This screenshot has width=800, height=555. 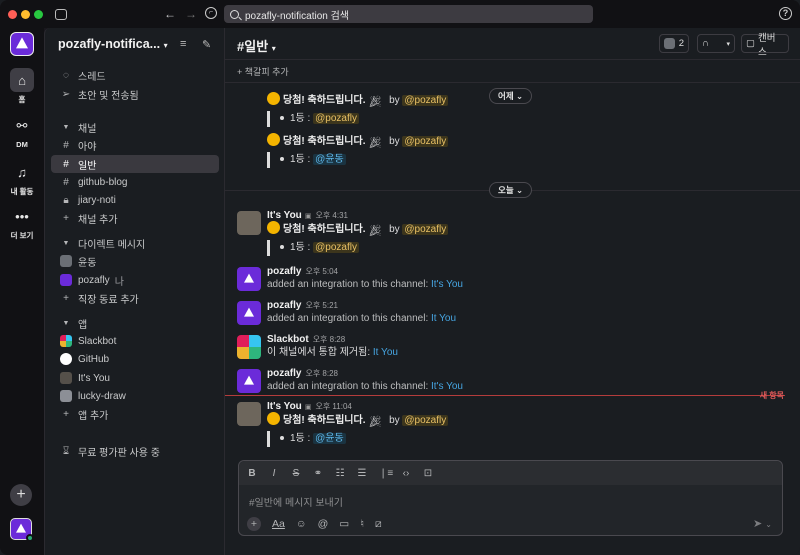 What do you see at coordinates (249, 347) in the screenshot?
I see `slackbot-icon` at bounding box center [249, 347].